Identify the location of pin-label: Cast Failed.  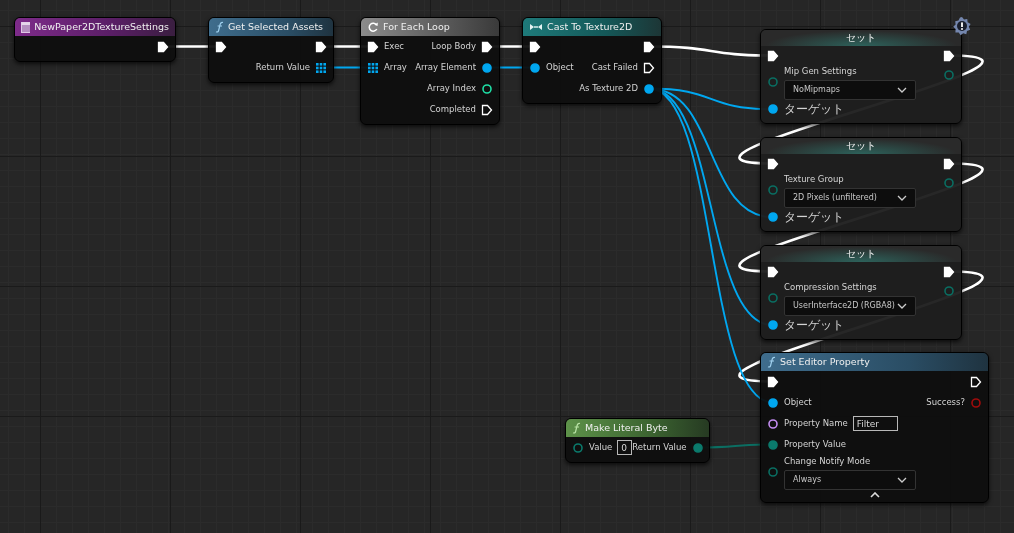
(614, 67).